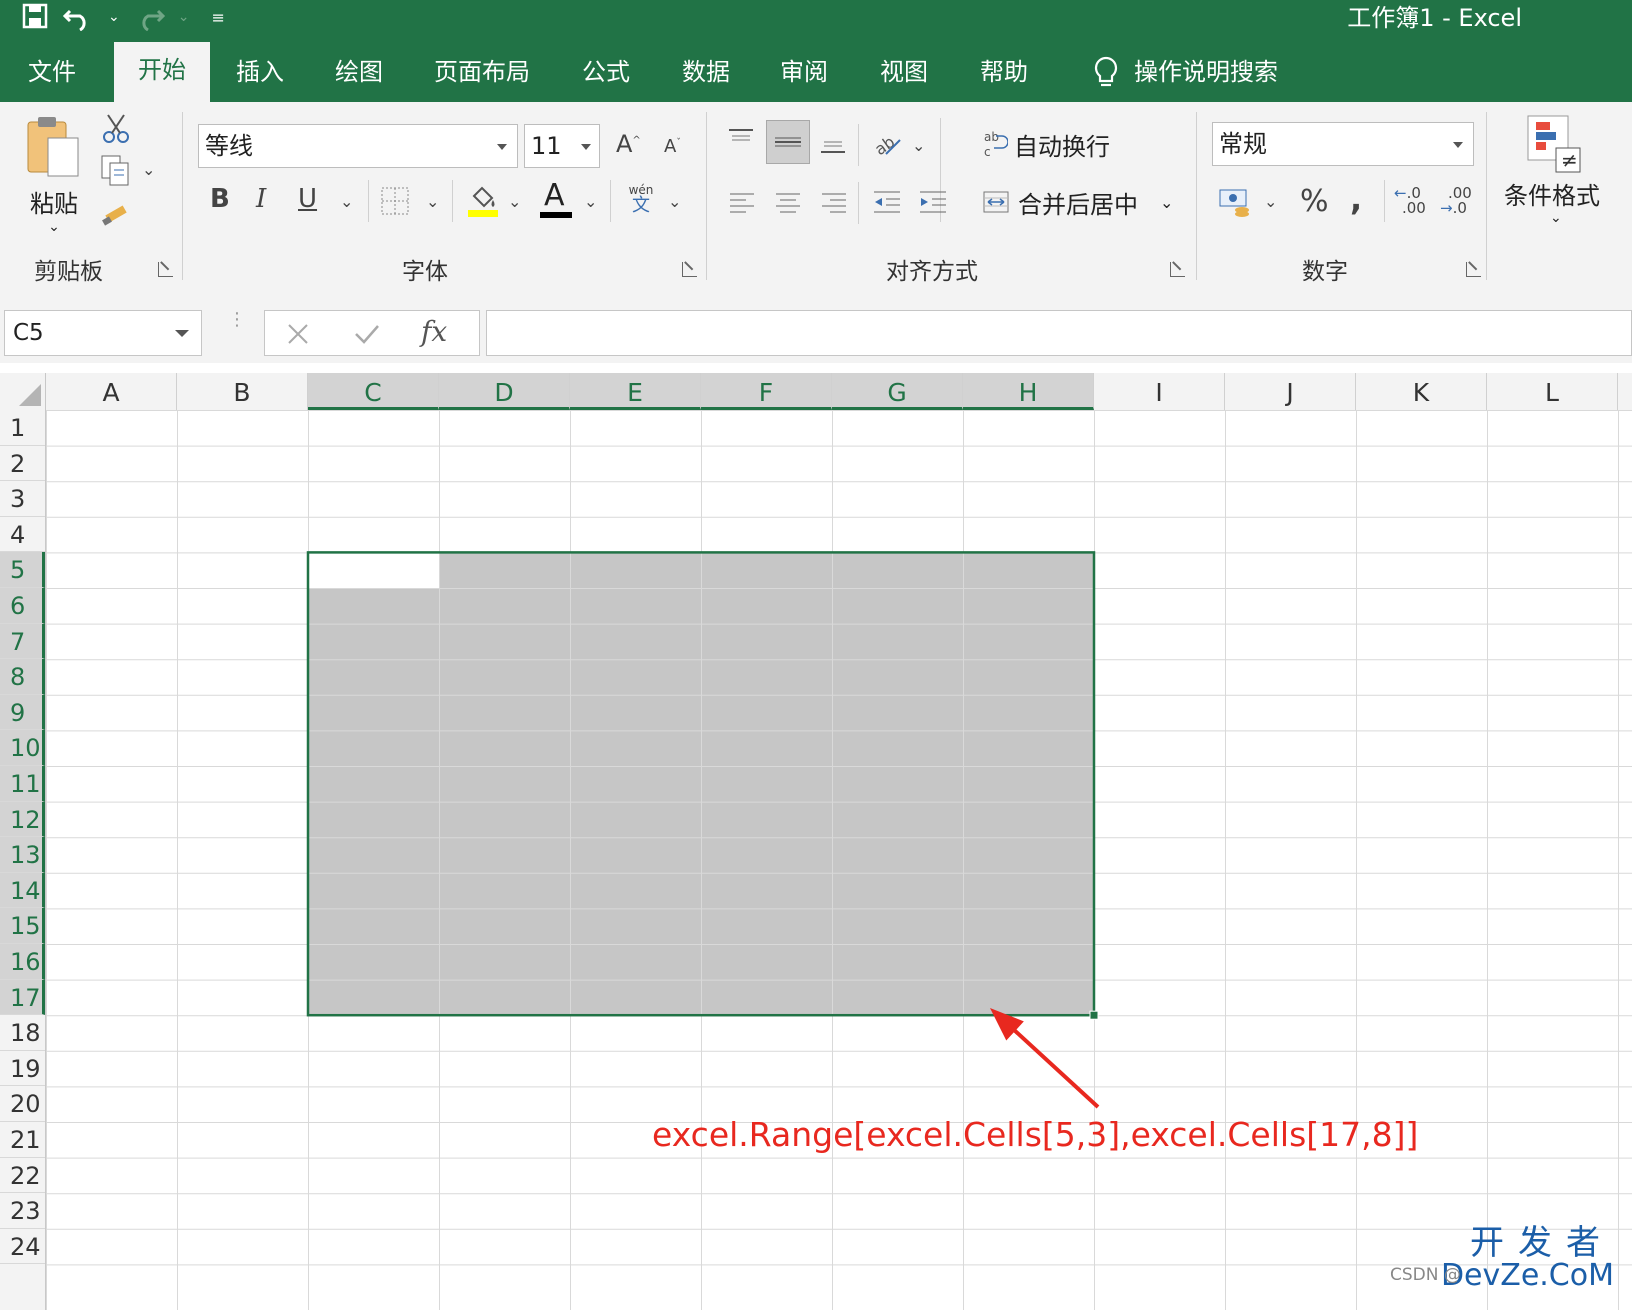  I want to click on row-header-10: 10, so click(22, 748).